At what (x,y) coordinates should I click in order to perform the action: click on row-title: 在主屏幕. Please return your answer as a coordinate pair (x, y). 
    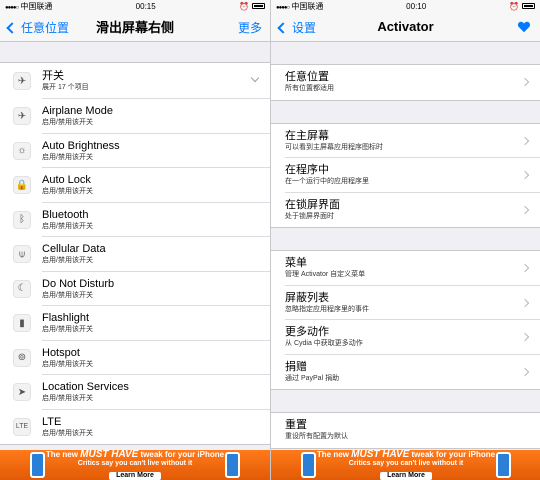
    Looking at the image, I should click on (307, 135).